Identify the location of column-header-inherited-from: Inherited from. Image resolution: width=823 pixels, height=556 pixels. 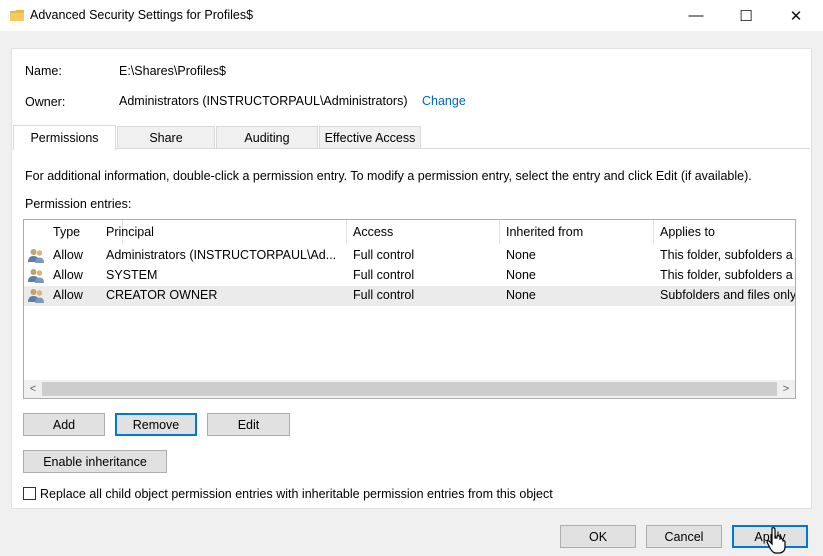
(577, 232).